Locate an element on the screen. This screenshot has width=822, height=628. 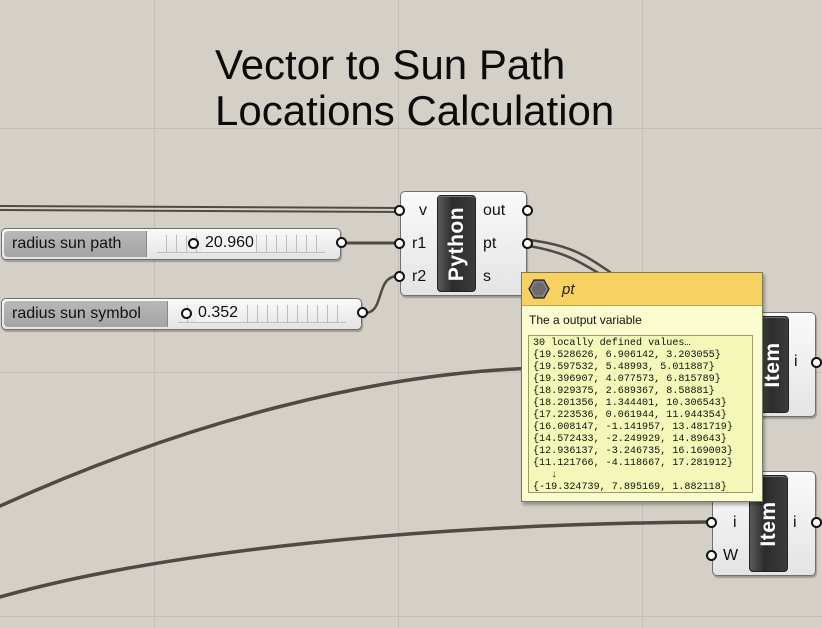
tooltip-header: pt is located at coordinates (642, 289).